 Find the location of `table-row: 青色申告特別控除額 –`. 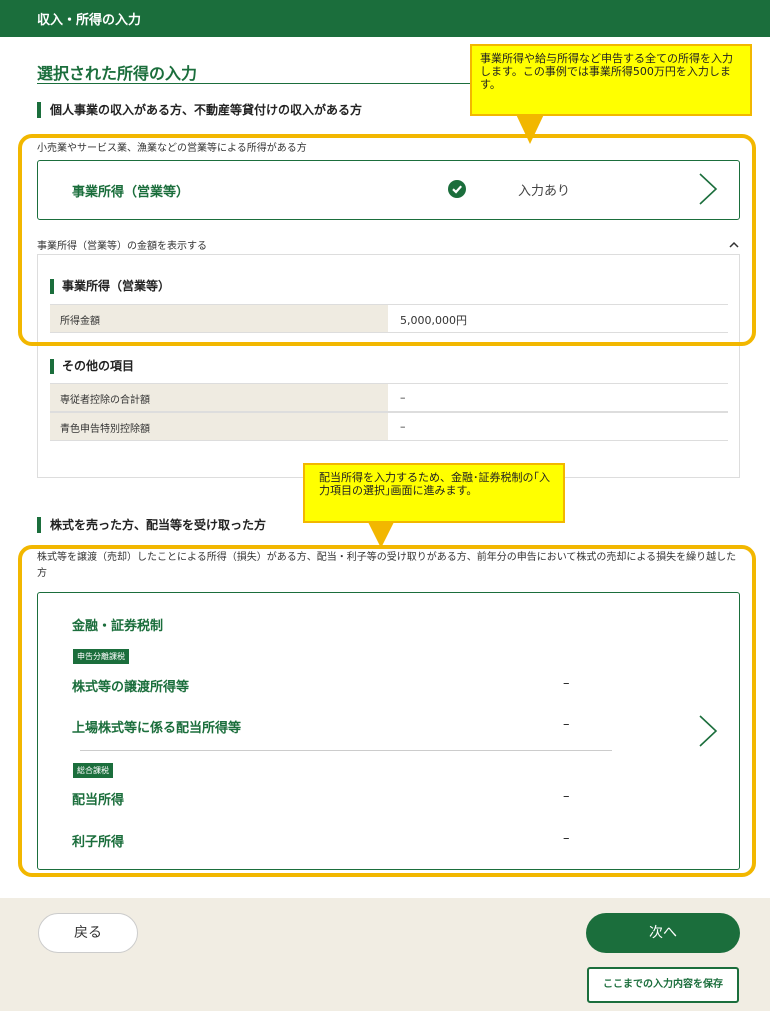

table-row: 青色申告特別控除額 – is located at coordinates (389, 426).